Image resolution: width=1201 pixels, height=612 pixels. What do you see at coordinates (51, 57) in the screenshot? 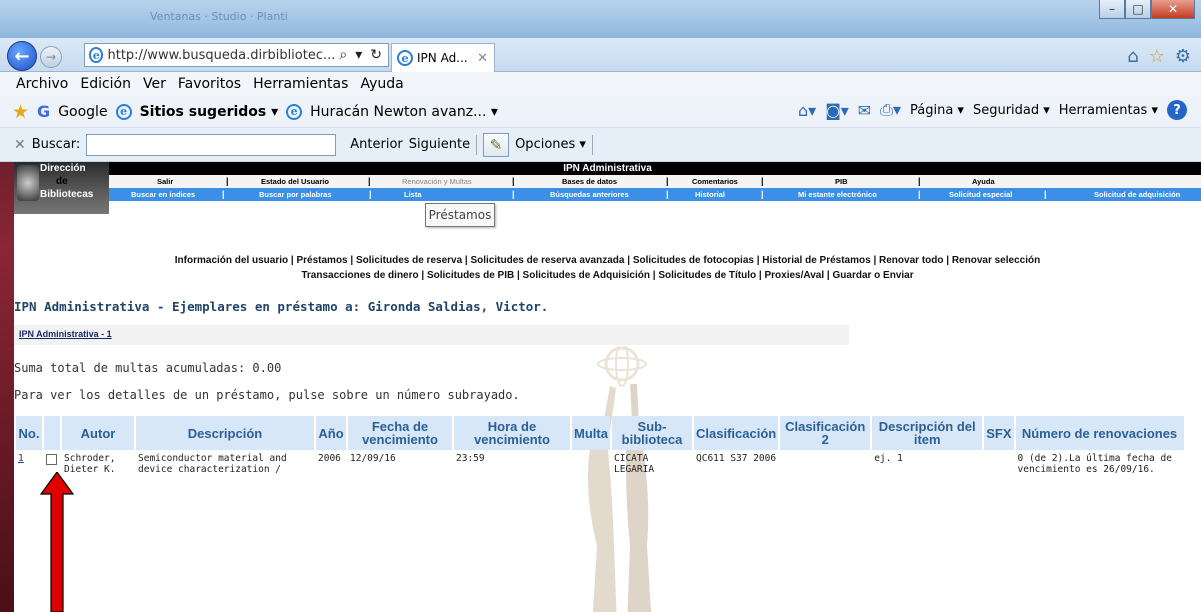
I see `forward-arrow-icon: →` at bounding box center [51, 57].